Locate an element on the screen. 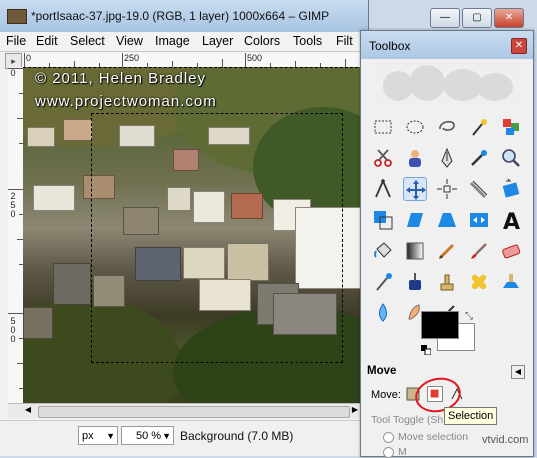 The width and height of the screenshot is (537, 458). bucket-fill-icon is located at coordinates (383, 251).